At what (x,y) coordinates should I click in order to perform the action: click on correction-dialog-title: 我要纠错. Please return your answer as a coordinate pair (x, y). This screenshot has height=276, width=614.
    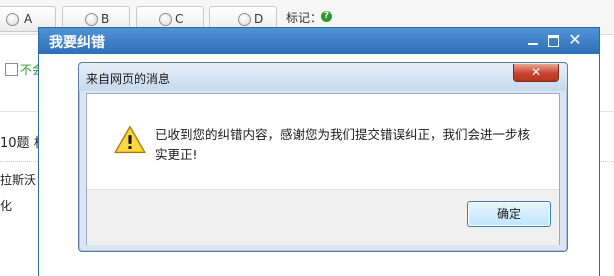
    Looking at the image, I should click on (77, 43).